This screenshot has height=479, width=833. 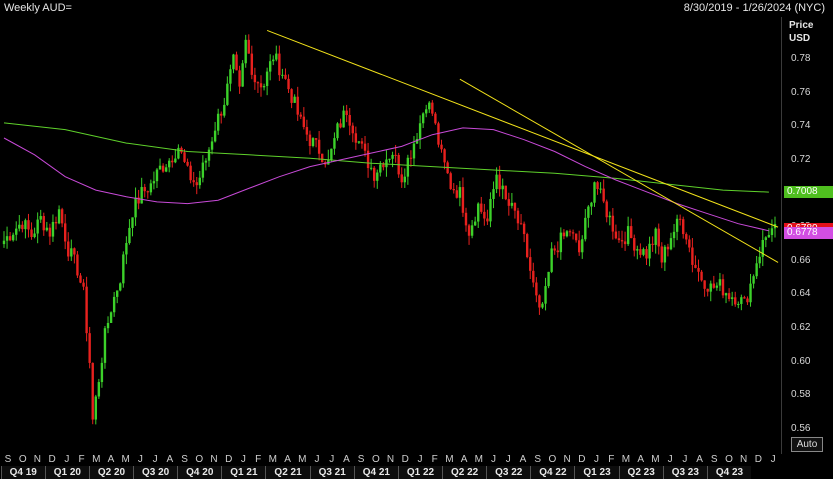 I want to click on price-tick-label: 0.76, so click(x=801, y=92).